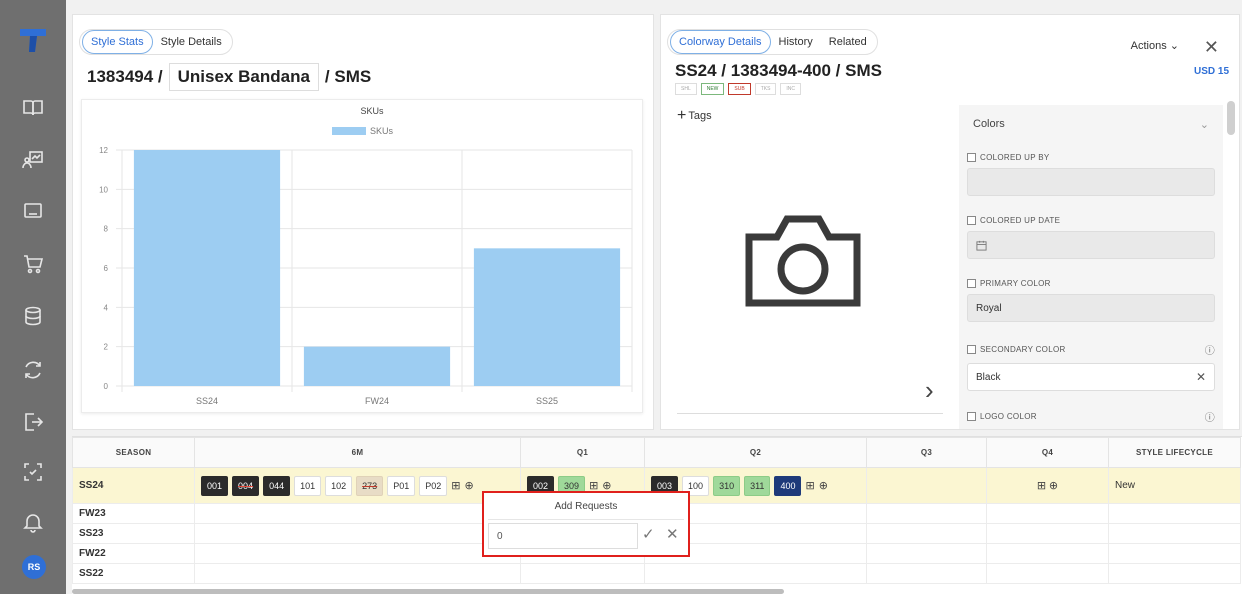  Describe the element at coordinates (981, 245) in the screenshot. I see `calendar-icon` at that location.